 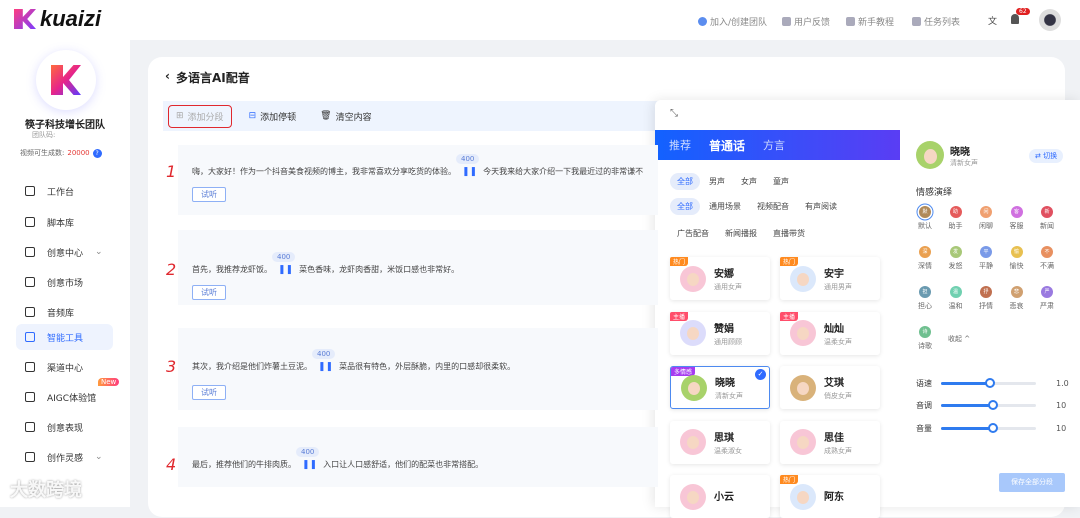 What do you see at coordinates (64, 222) in the screenshot?
I see `sidebar-item: 脚本库` at bounding box center [64, 222].